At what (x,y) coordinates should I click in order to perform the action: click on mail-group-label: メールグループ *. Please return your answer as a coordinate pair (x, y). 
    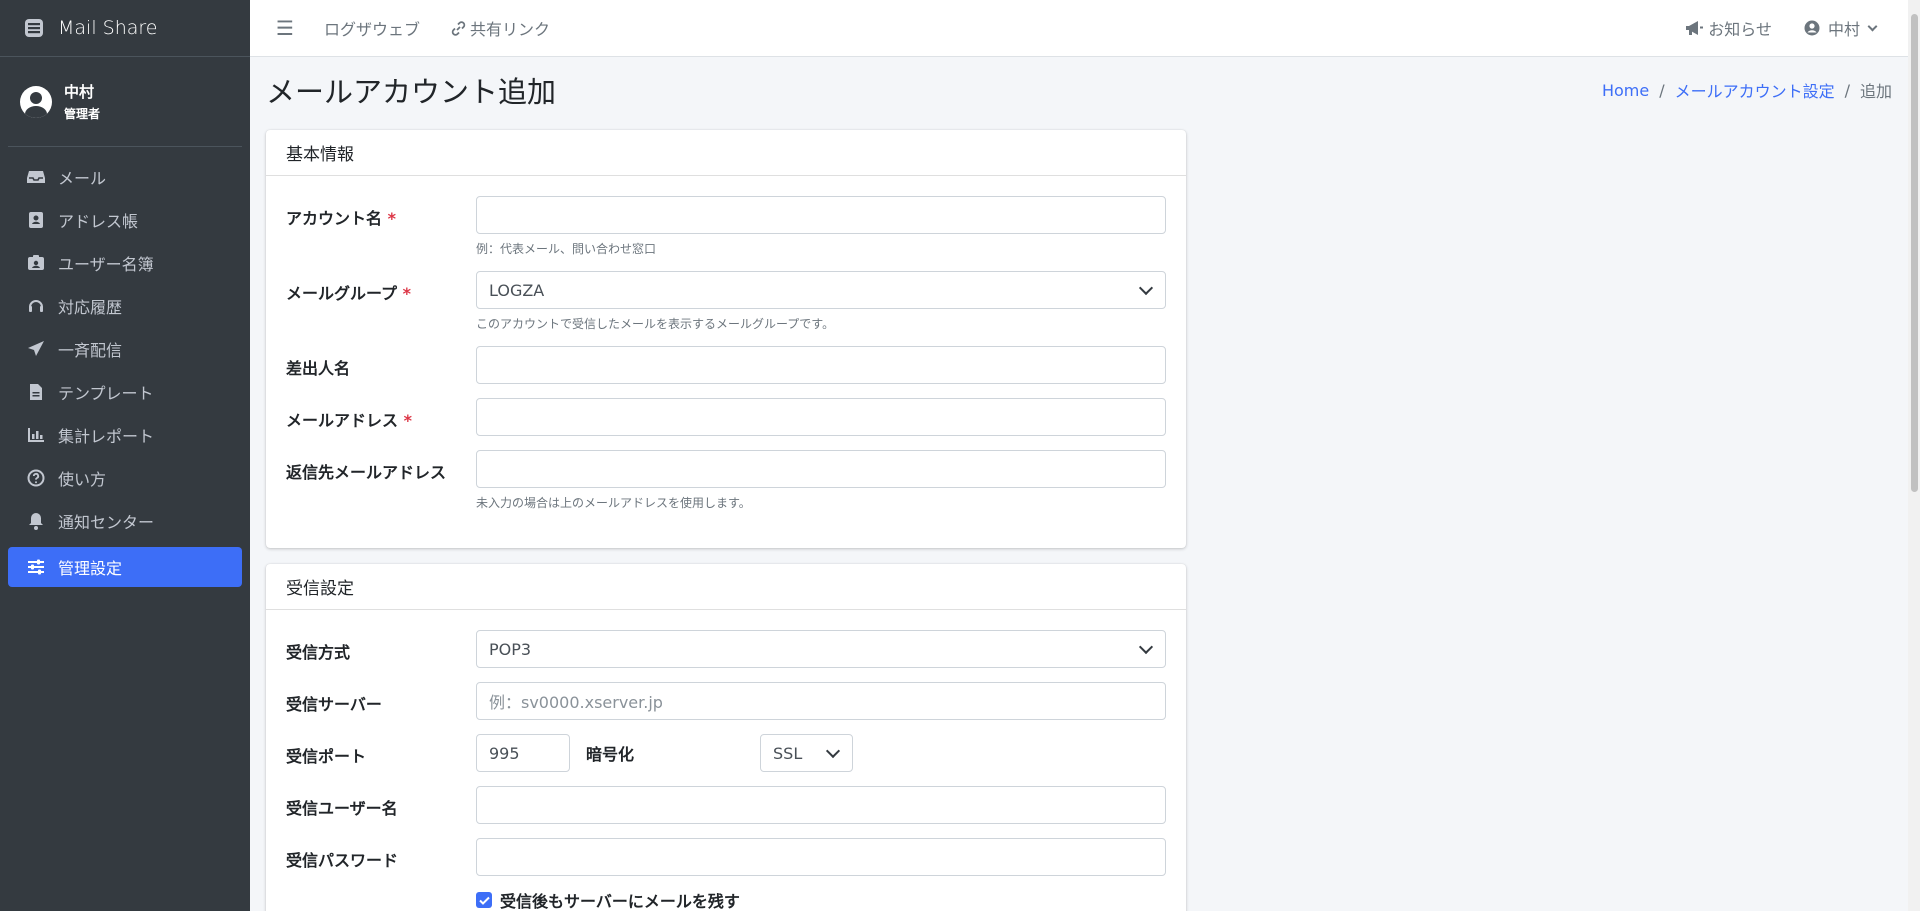
    Looking at the image, I should click on (381, 301).